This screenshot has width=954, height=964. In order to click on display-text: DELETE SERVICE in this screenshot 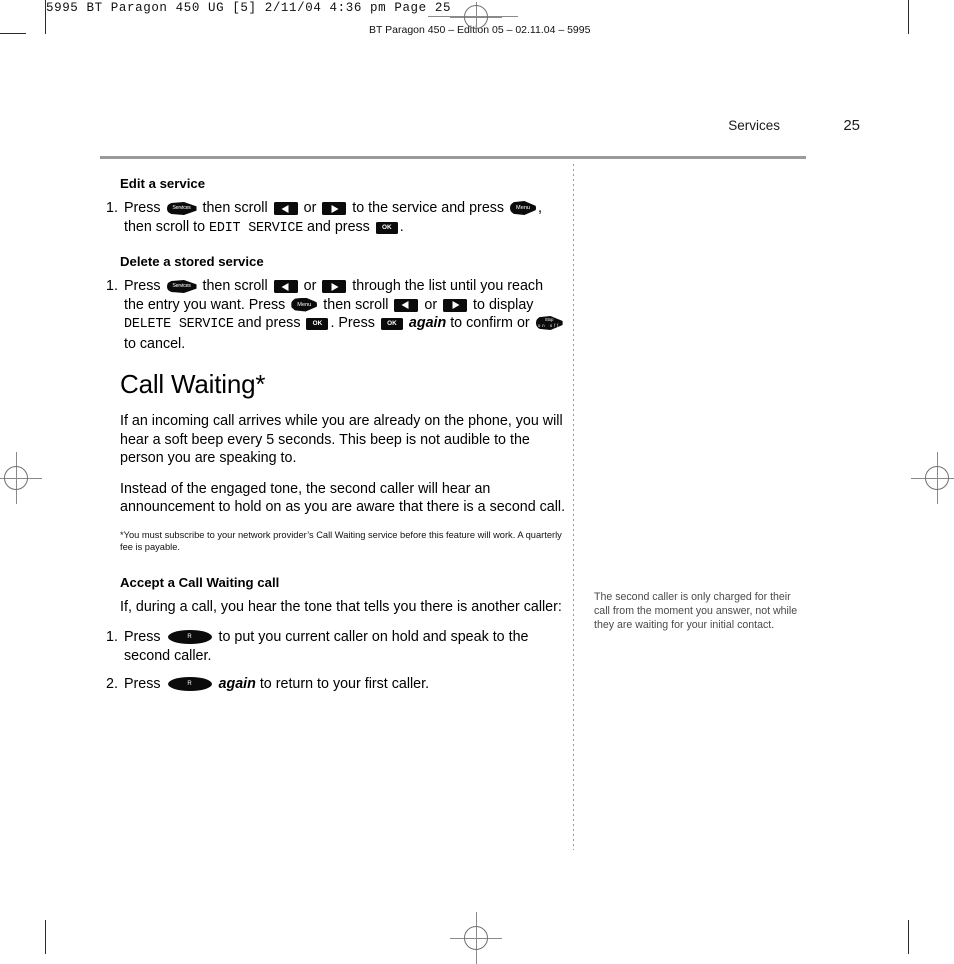, I will do `click(179, 324)`.